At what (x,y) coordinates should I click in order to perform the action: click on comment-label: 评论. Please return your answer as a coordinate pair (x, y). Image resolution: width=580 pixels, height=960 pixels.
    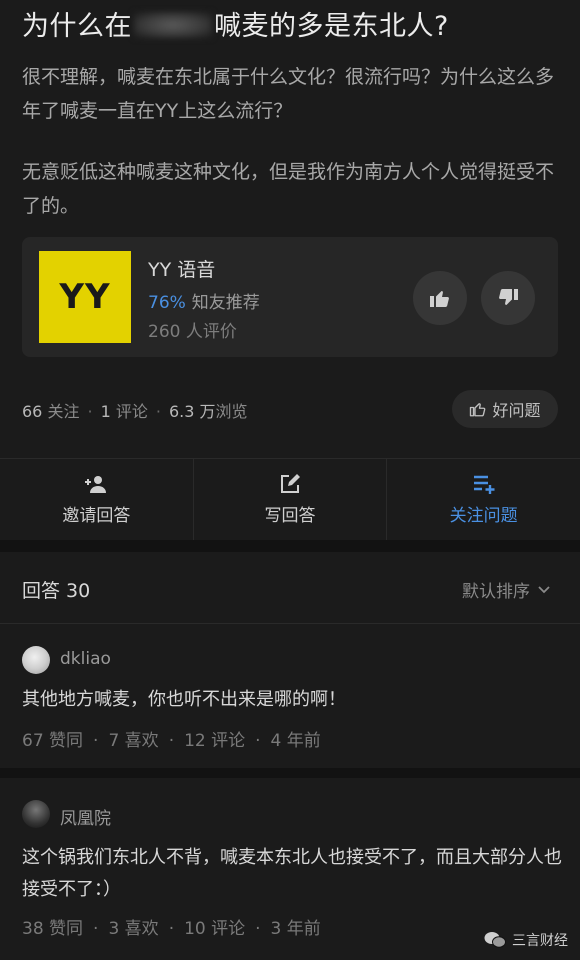
    Looking at the image, I should click on (132, 411).